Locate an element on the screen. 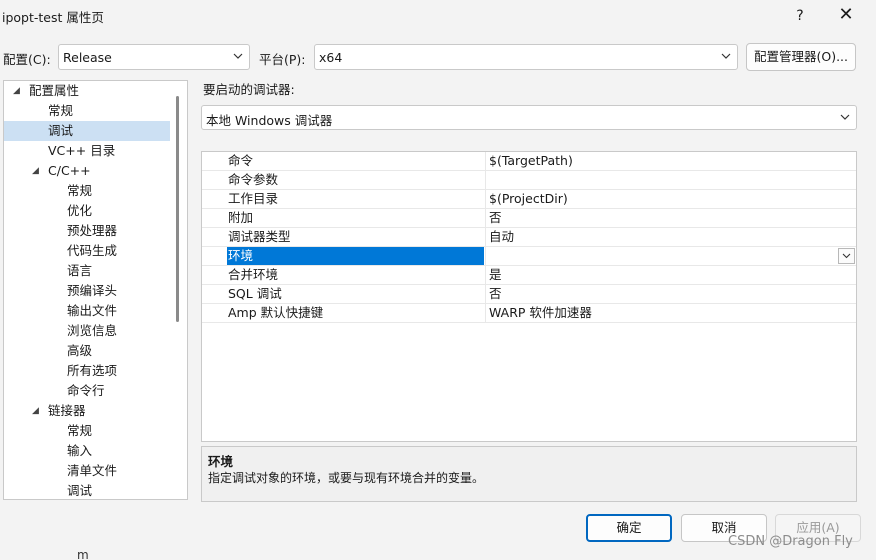  tree-item-label: 代码生成 is located at coordinates (92, 250).